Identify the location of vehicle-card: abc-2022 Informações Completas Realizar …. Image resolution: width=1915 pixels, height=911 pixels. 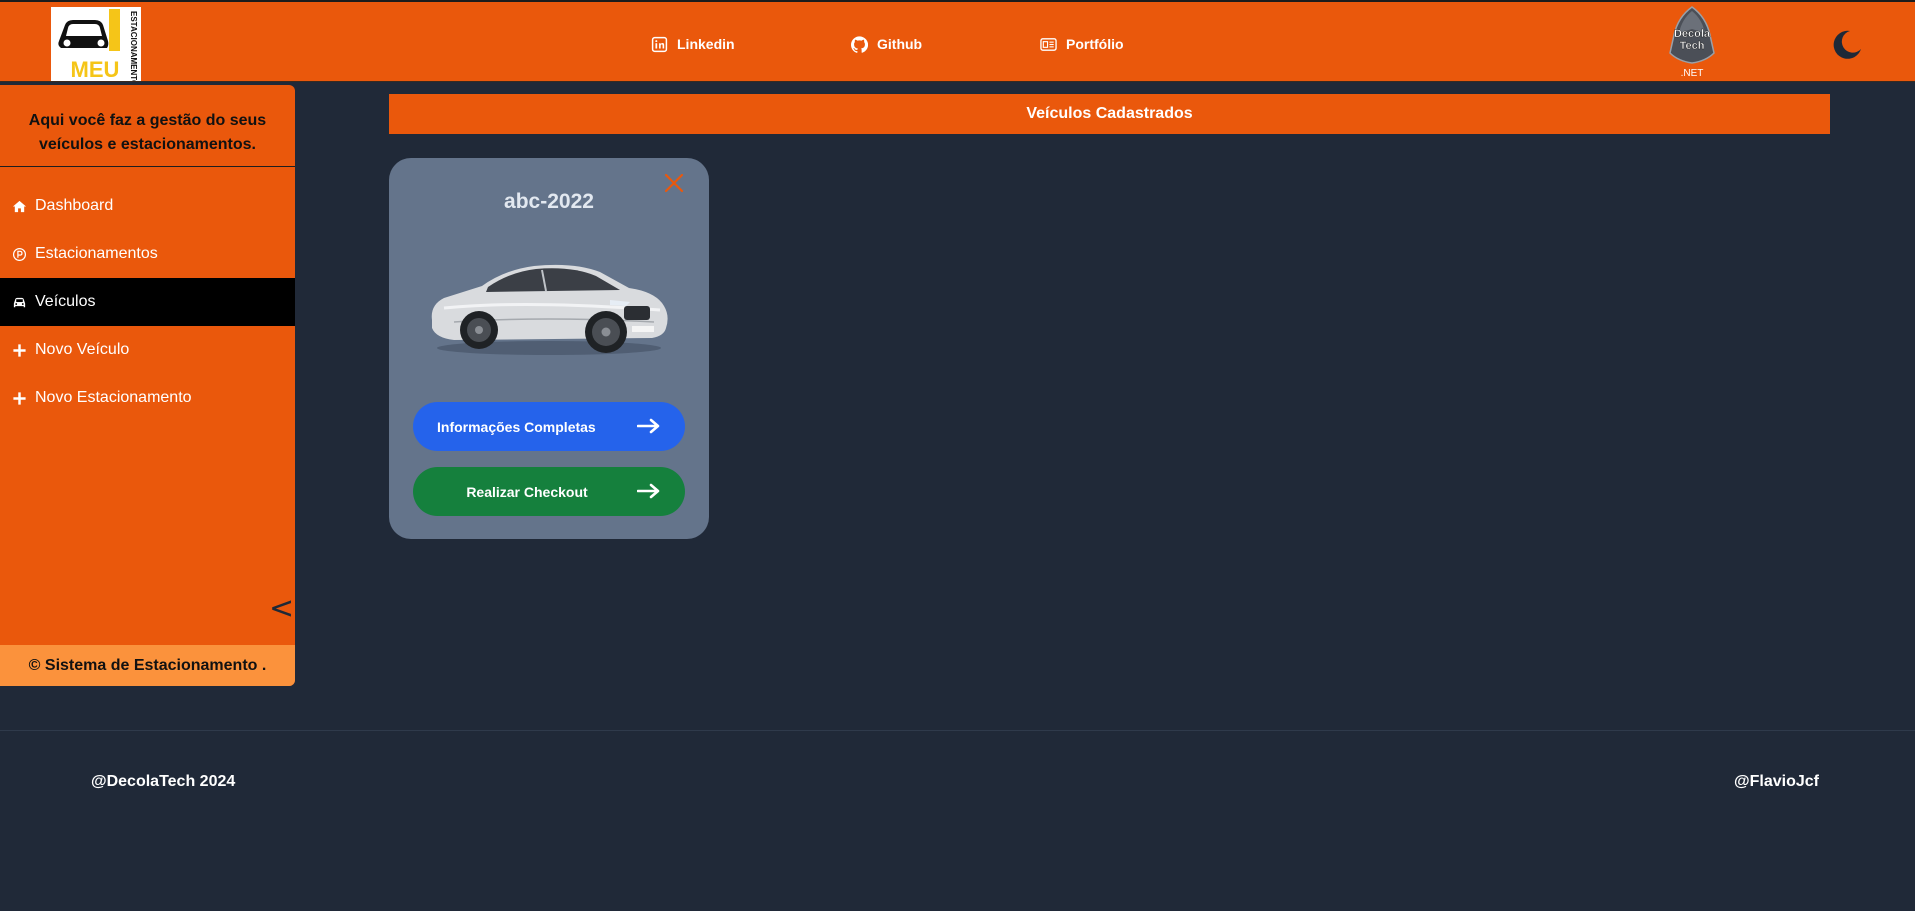
(549, 348).